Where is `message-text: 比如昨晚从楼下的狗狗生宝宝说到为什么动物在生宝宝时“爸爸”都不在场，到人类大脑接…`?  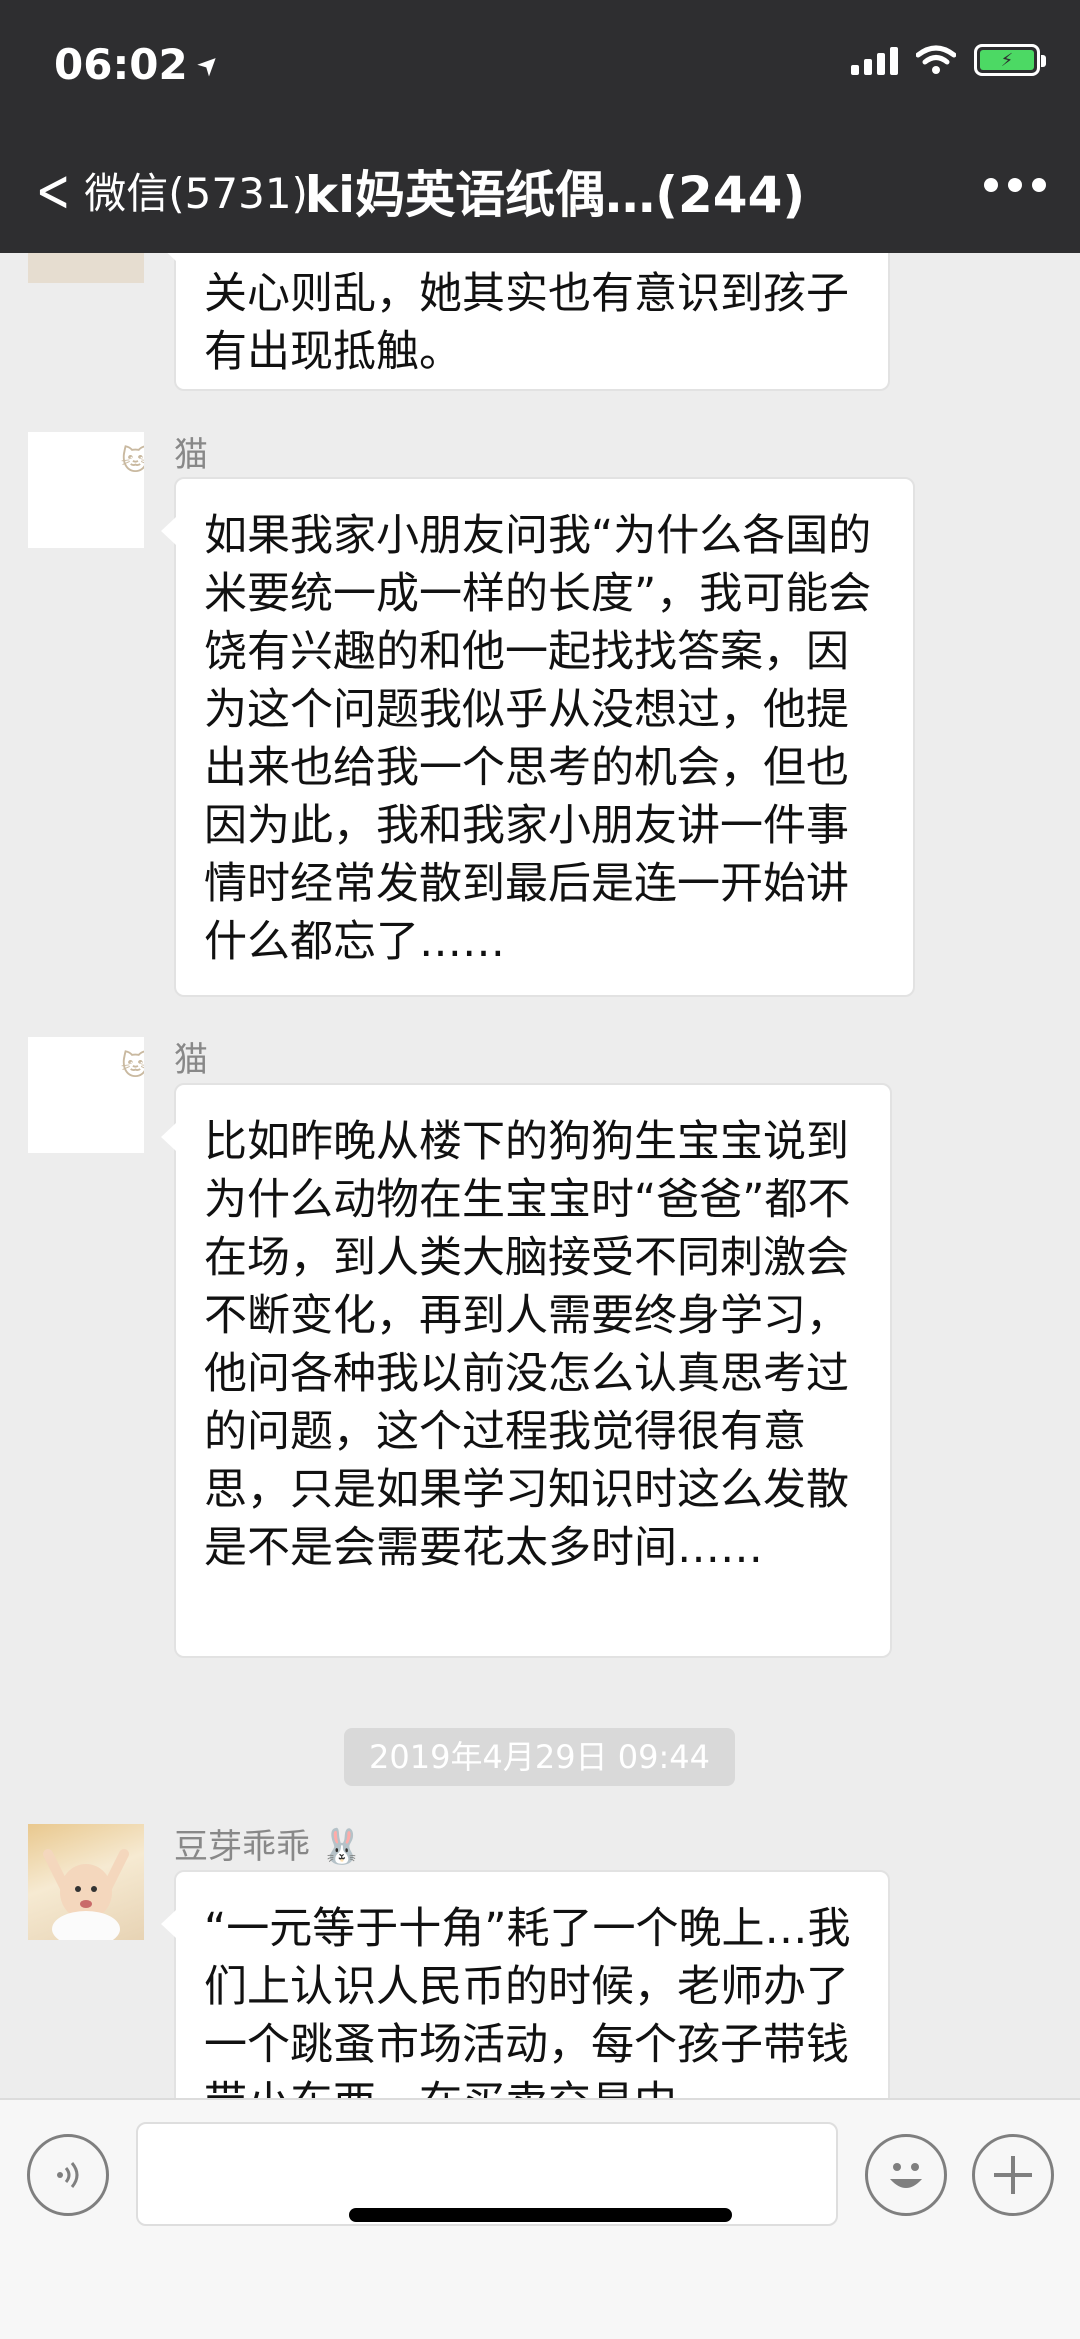
message-text: 比如昨晚从楼下的狗狗生宝宝说到为什么动物在生宝宝时“爸爸”都不在场，到人类大脑接… is located at coordinates (527, 1345).